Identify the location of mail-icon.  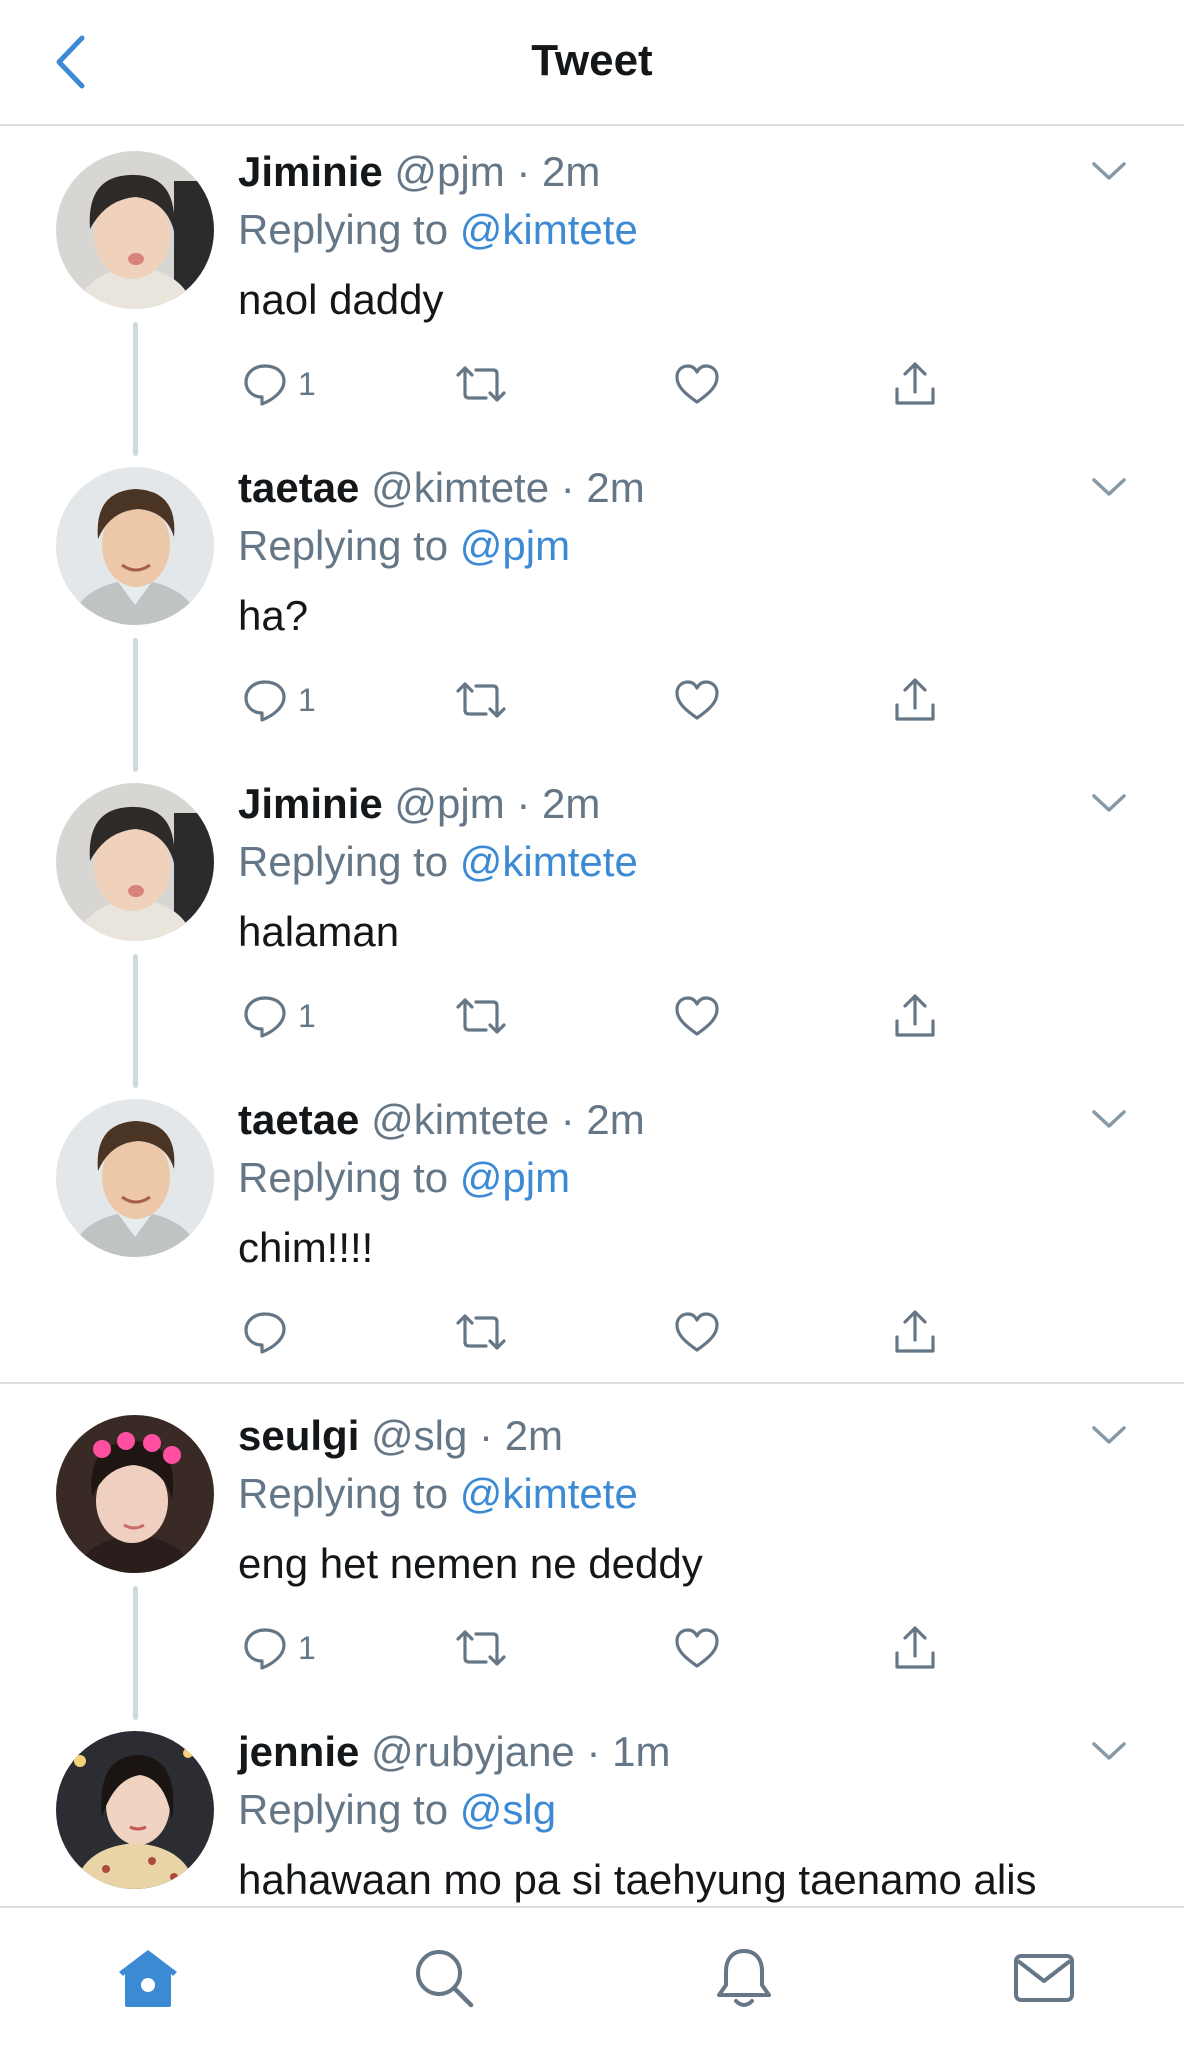
(1044, 1978).